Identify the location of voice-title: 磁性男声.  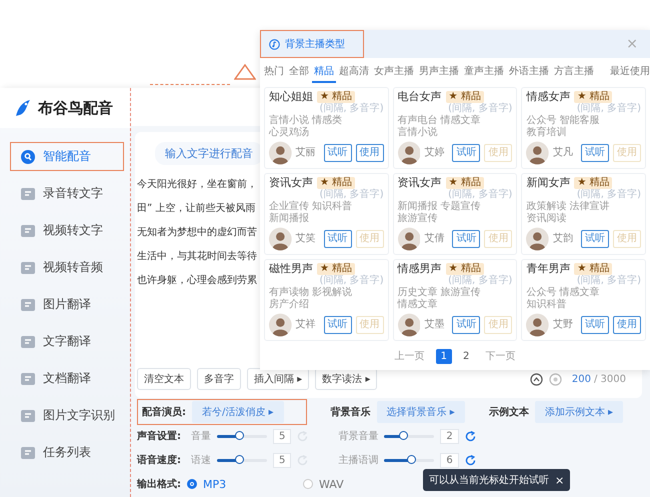
(291, 269).